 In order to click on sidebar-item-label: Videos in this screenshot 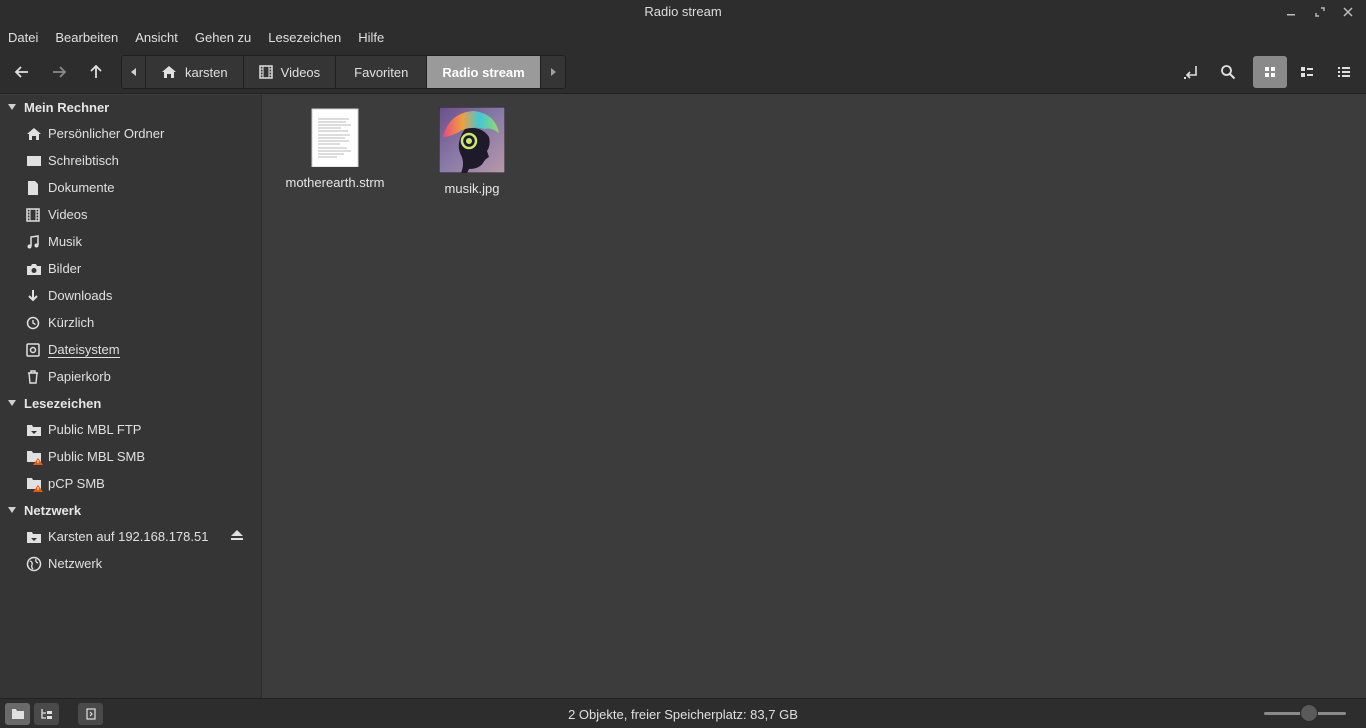, I will do `click(68, 214)`.